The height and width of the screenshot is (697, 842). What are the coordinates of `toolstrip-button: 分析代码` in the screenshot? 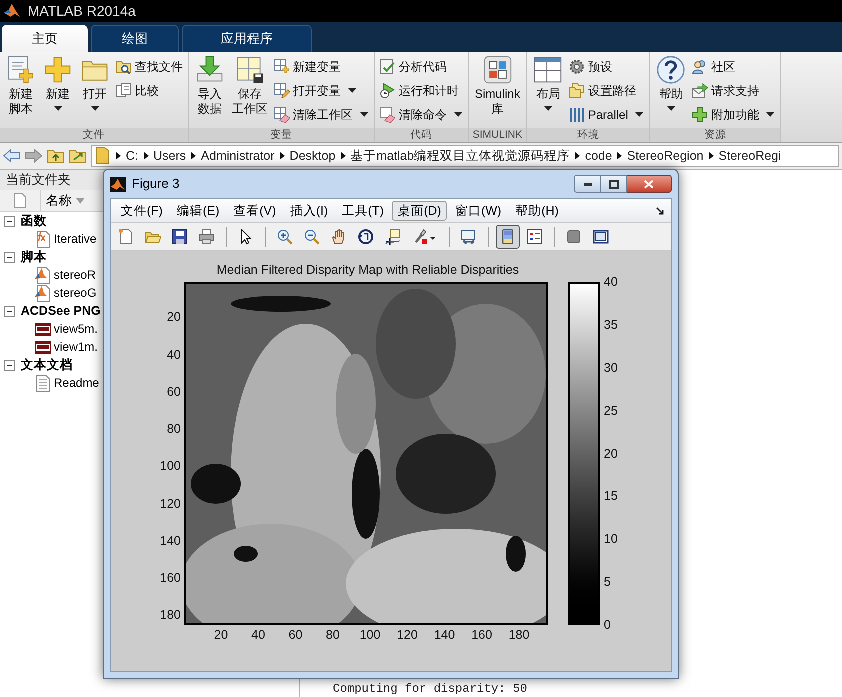 It's located at (421, 66).